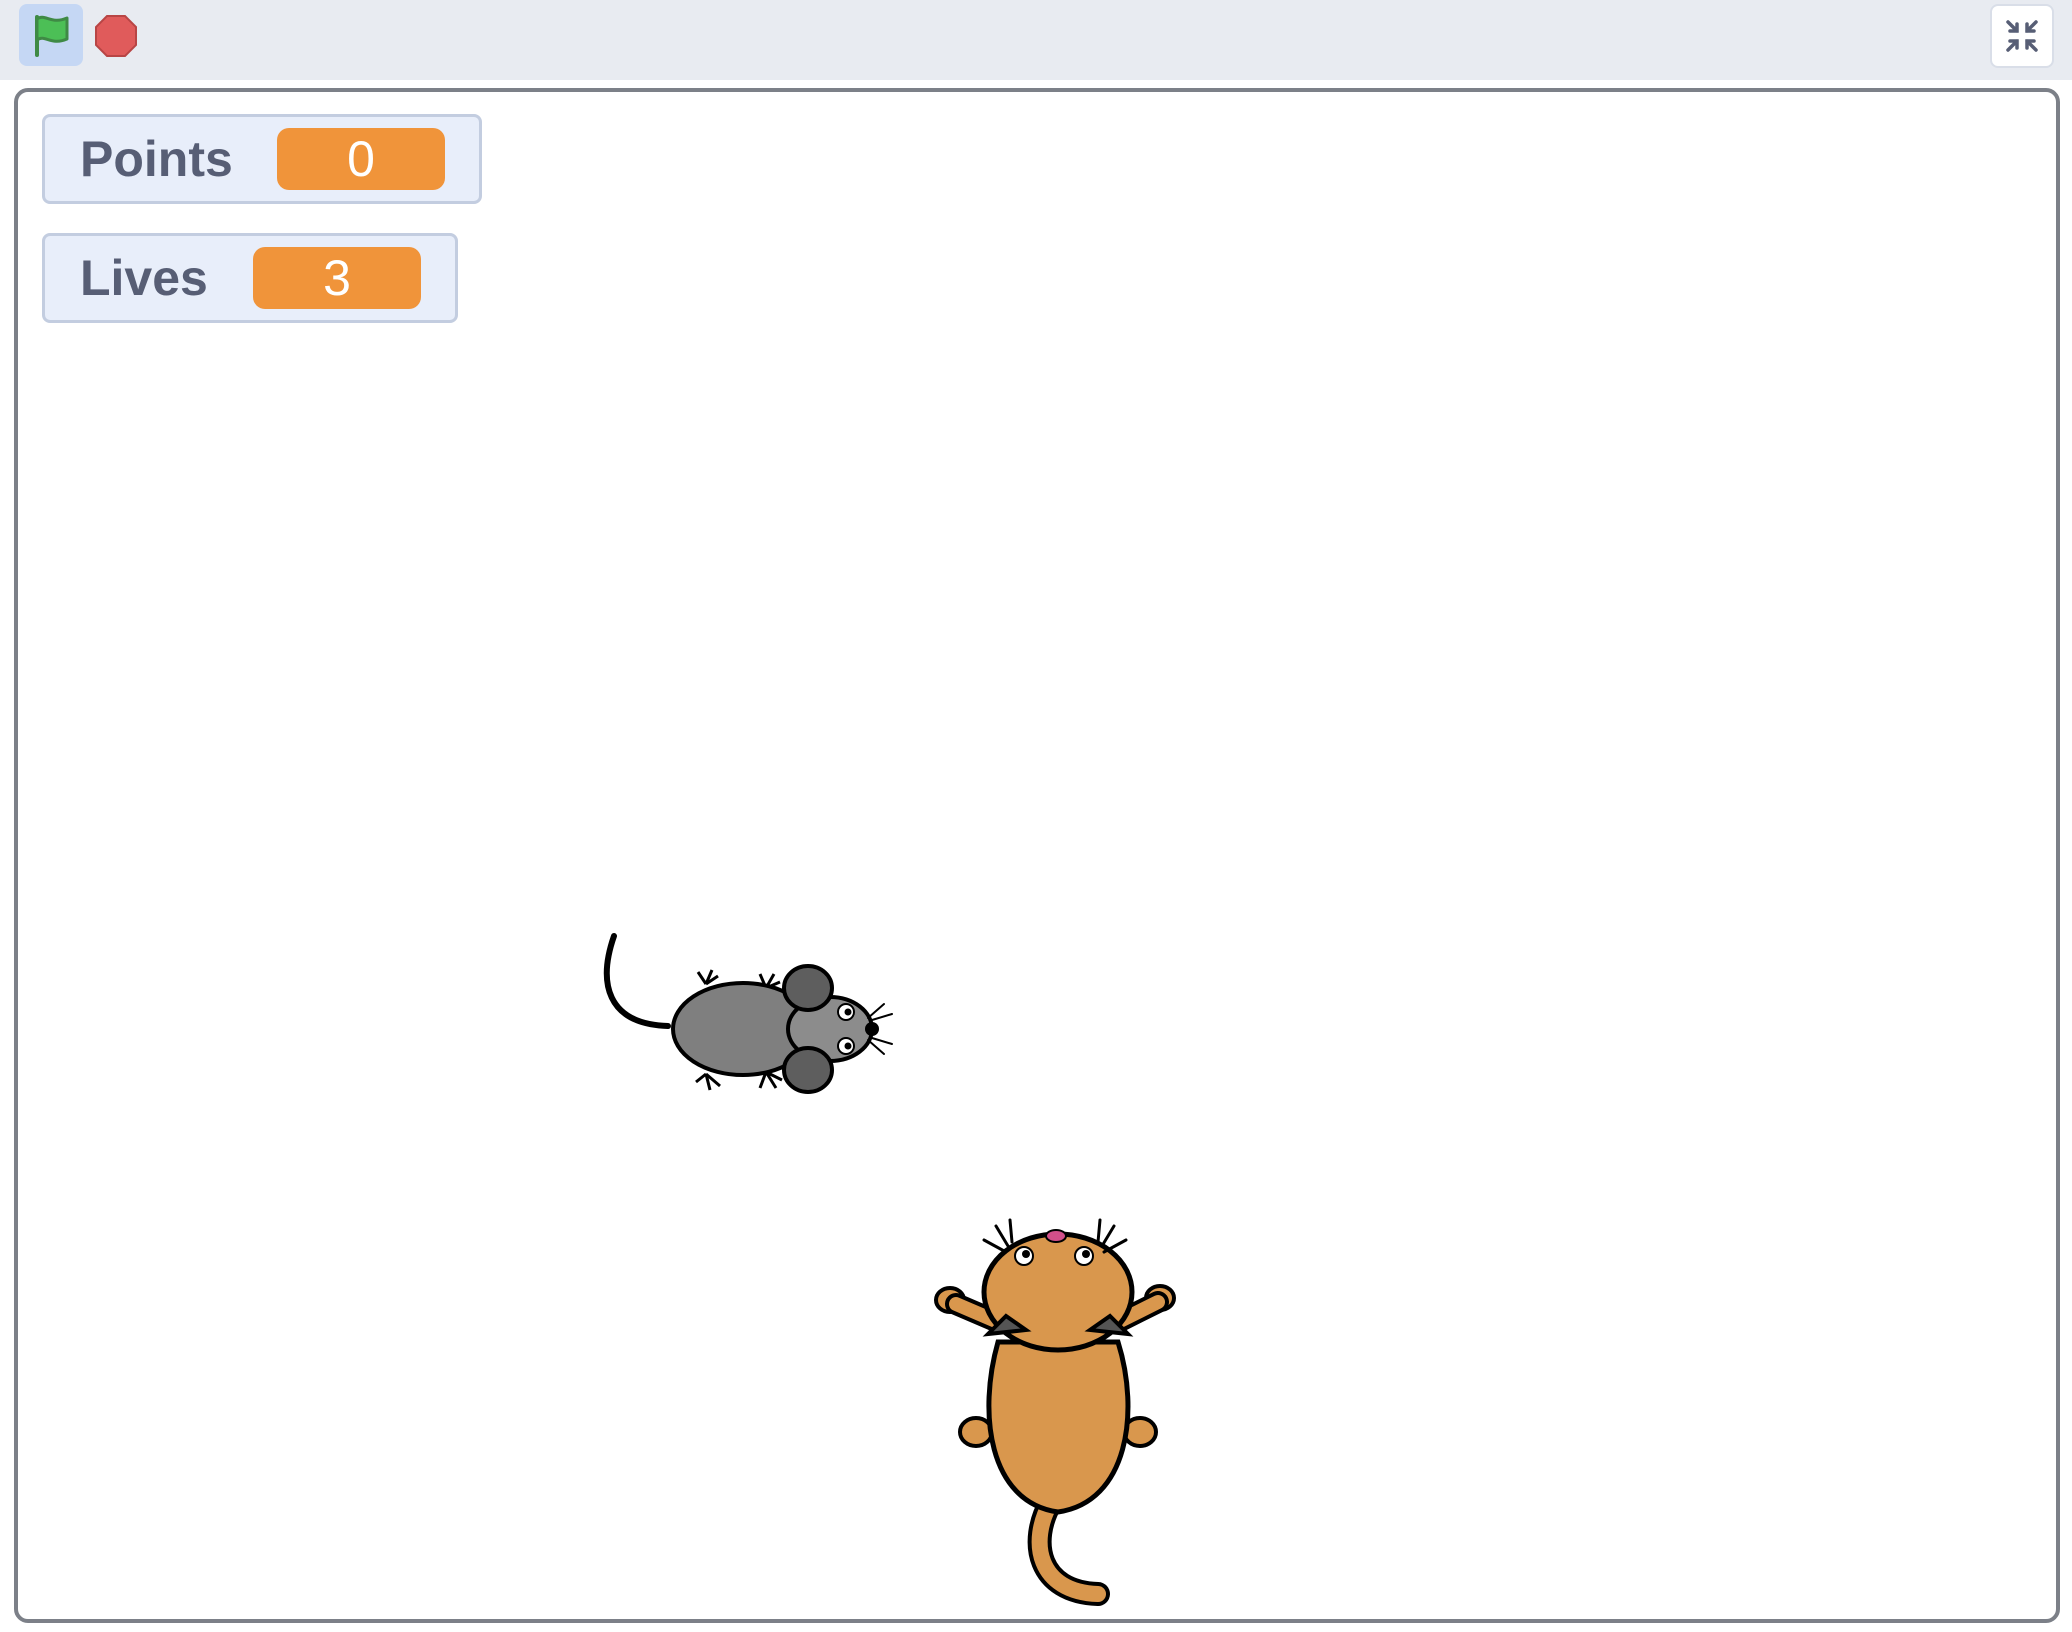  Describe the element at coordinates (156, 159) in the screenshot. I see `points-label: Points` at that location.